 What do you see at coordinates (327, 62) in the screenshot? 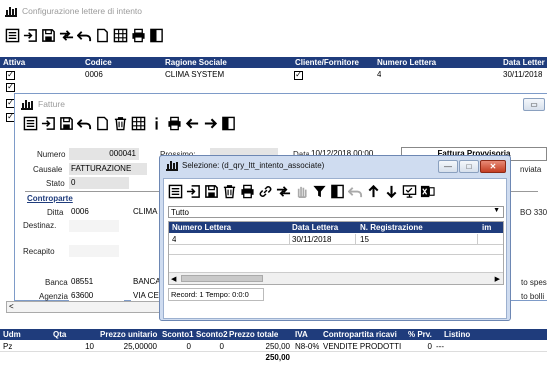
I see `col-cliente-fornitore: Cliente/Fornitore` at bounding box center [327, 62].